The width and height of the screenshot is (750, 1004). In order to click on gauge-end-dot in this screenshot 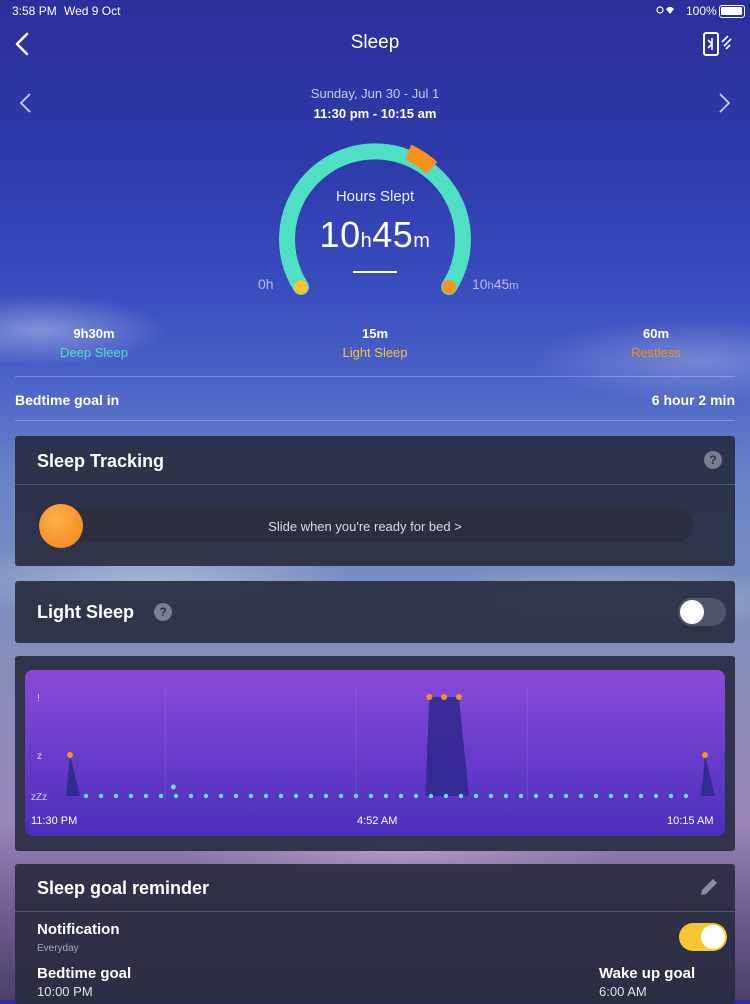, I will do `click(449, 287)`.